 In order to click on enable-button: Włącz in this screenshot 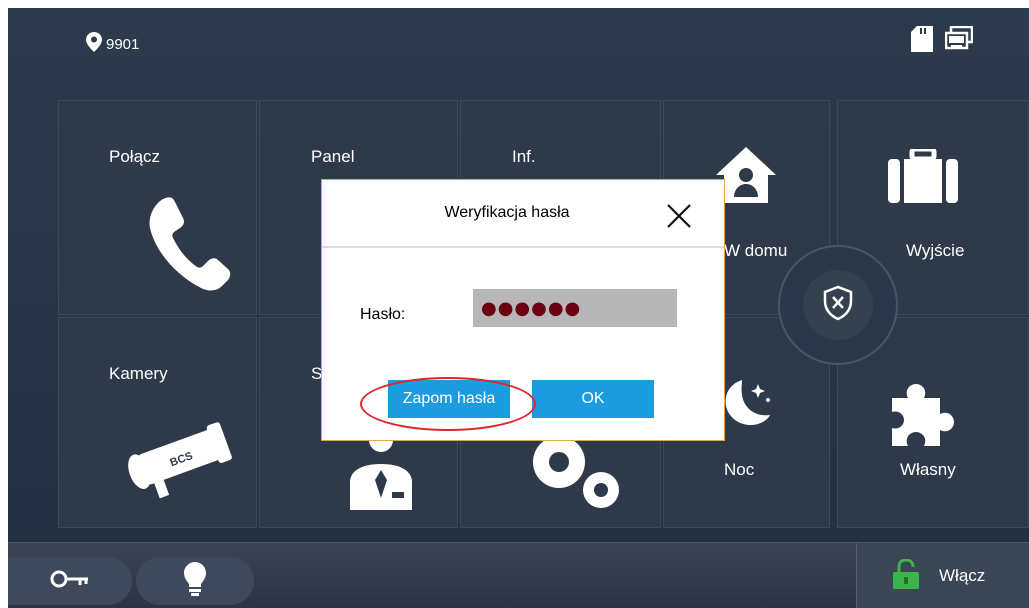, I will do `click(942, 575)`.